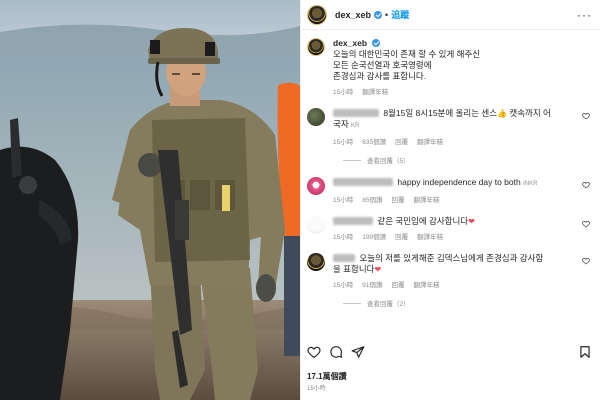 This screenshot has width=600, height=400. I want to click on comment-likes: 635個讚, so click(374, 141).